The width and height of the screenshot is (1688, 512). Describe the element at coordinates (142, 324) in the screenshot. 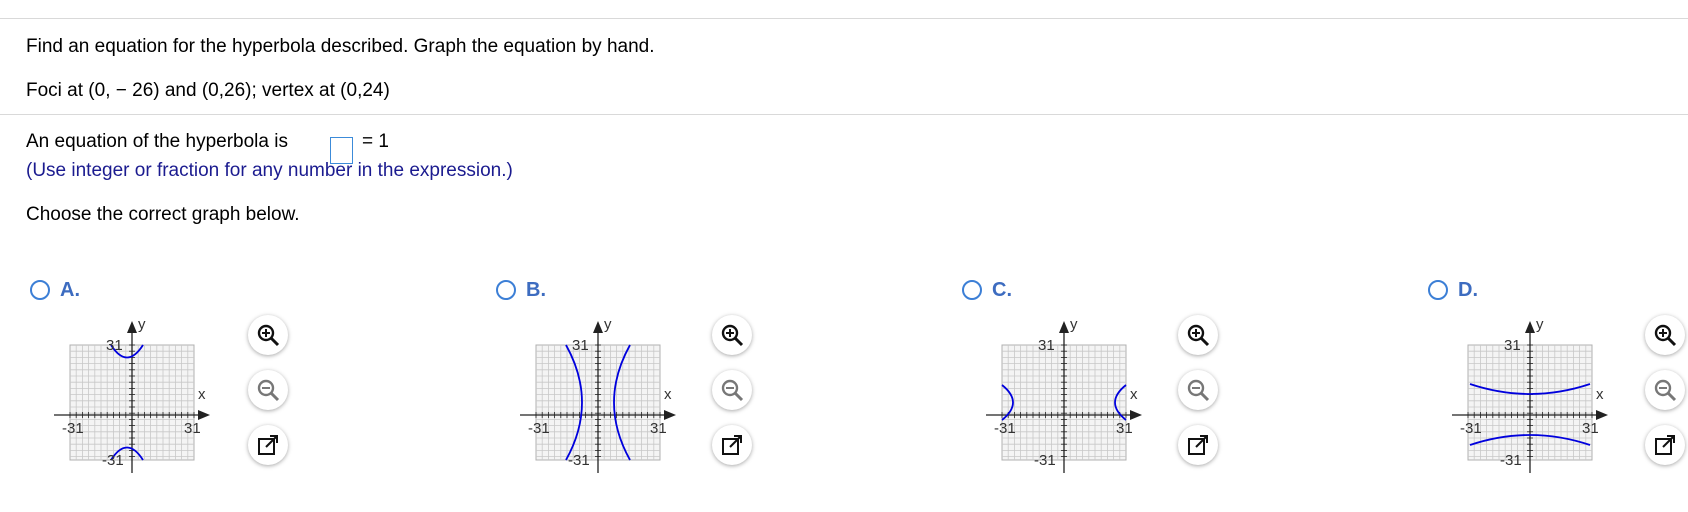

I see `option-a-y-axis-label: y` at that location.